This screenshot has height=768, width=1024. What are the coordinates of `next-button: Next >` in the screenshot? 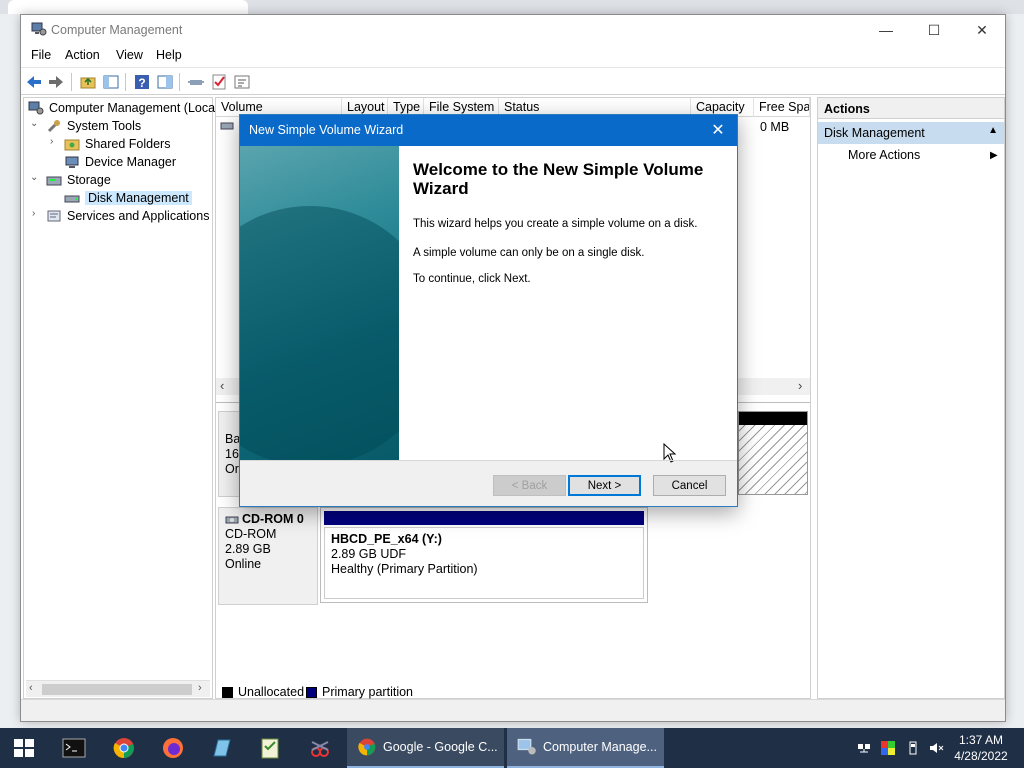 It's located at (604, 485).